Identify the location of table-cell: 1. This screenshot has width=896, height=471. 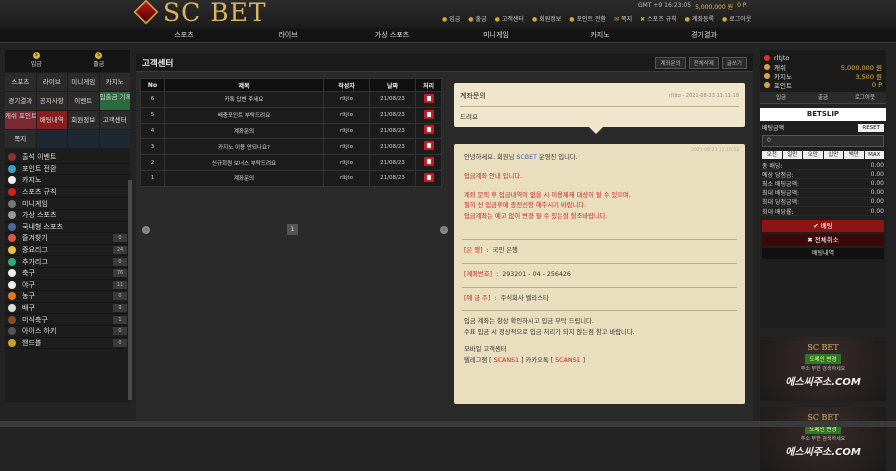
(152, 178).